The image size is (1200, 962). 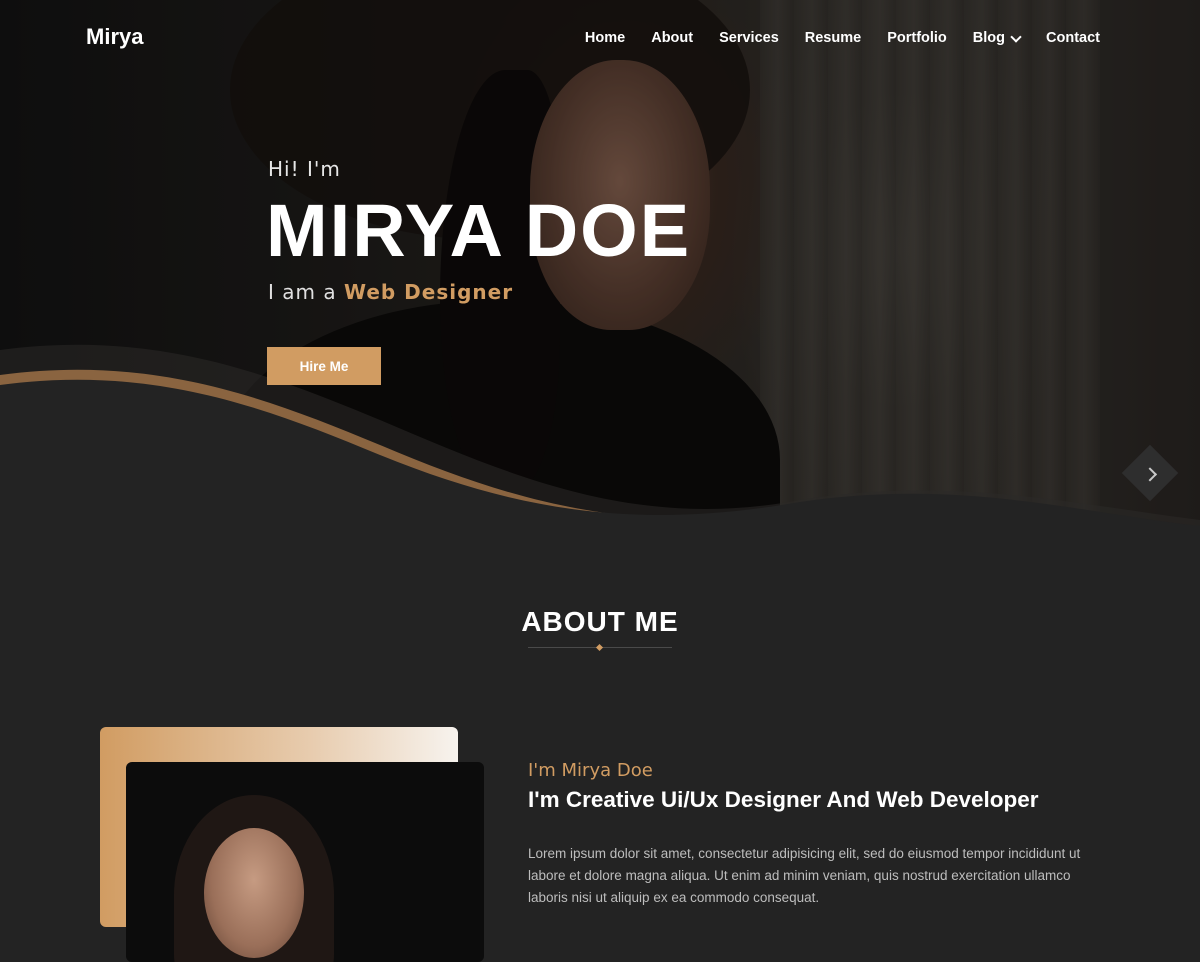 What do you see at coordinates (599, 647) in the screenshot?
I see `diamond-icon` at bounding box center [599, 647].